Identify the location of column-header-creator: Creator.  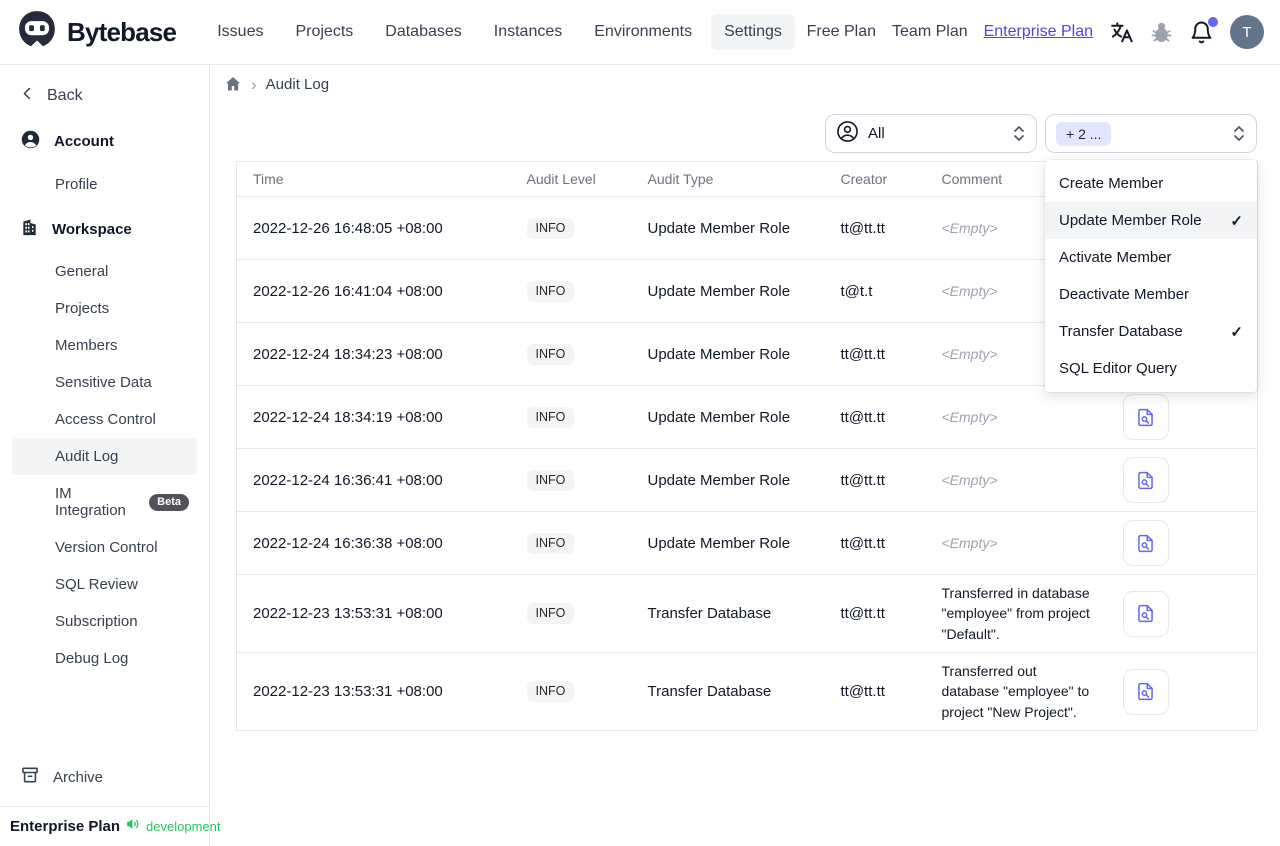
(875, 179).